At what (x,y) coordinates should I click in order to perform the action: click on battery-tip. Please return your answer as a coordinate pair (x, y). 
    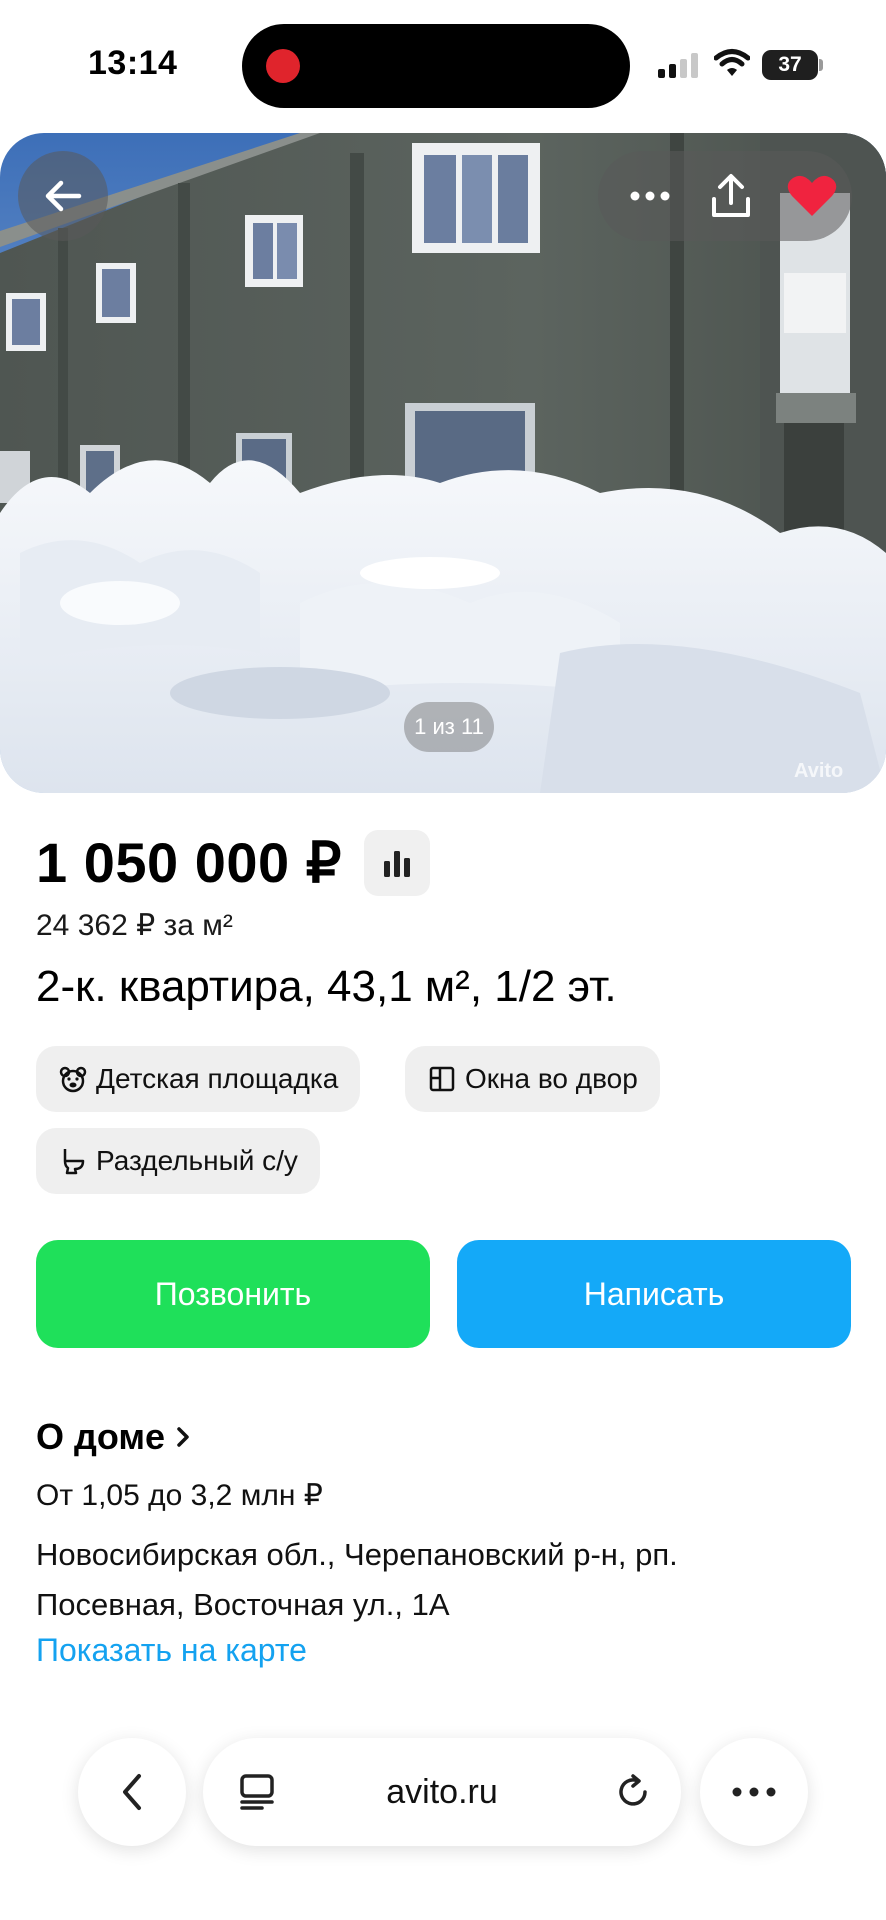
    Looking at the image, I should click on (821, 65).